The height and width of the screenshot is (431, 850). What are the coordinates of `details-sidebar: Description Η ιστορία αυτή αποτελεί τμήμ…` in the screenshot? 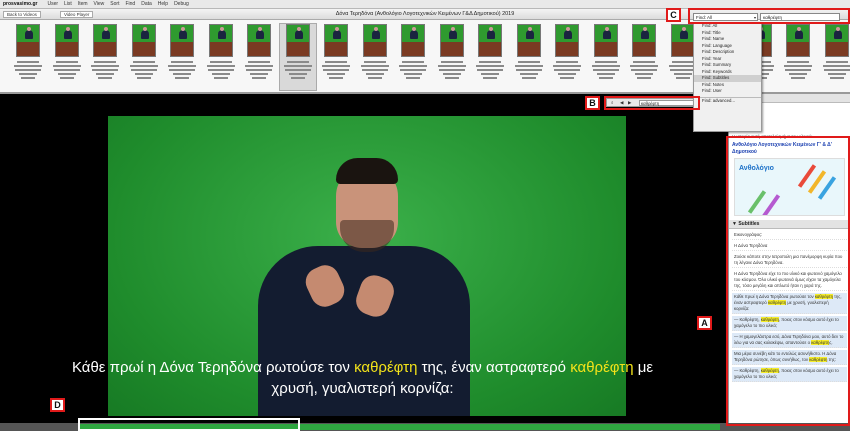 It's located at (789, 258).